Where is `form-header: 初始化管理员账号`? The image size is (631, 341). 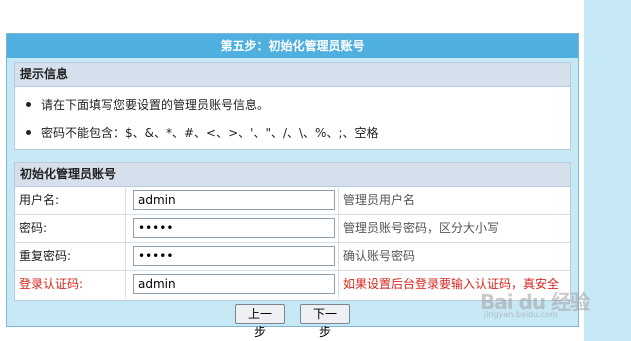 form-header: 初始化管理员账号 is located at coordinates (292, 175).